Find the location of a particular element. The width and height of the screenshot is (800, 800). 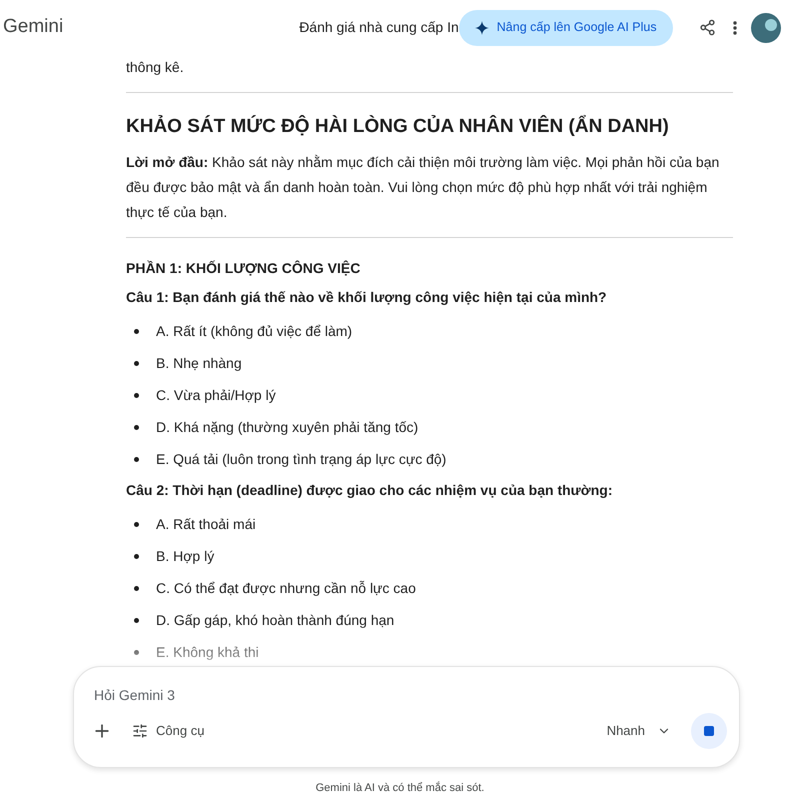

section-heading: PHẦN 1: KHỐI LƯỢNG CÔNG VIỆC is located at coordinates (244, 268).